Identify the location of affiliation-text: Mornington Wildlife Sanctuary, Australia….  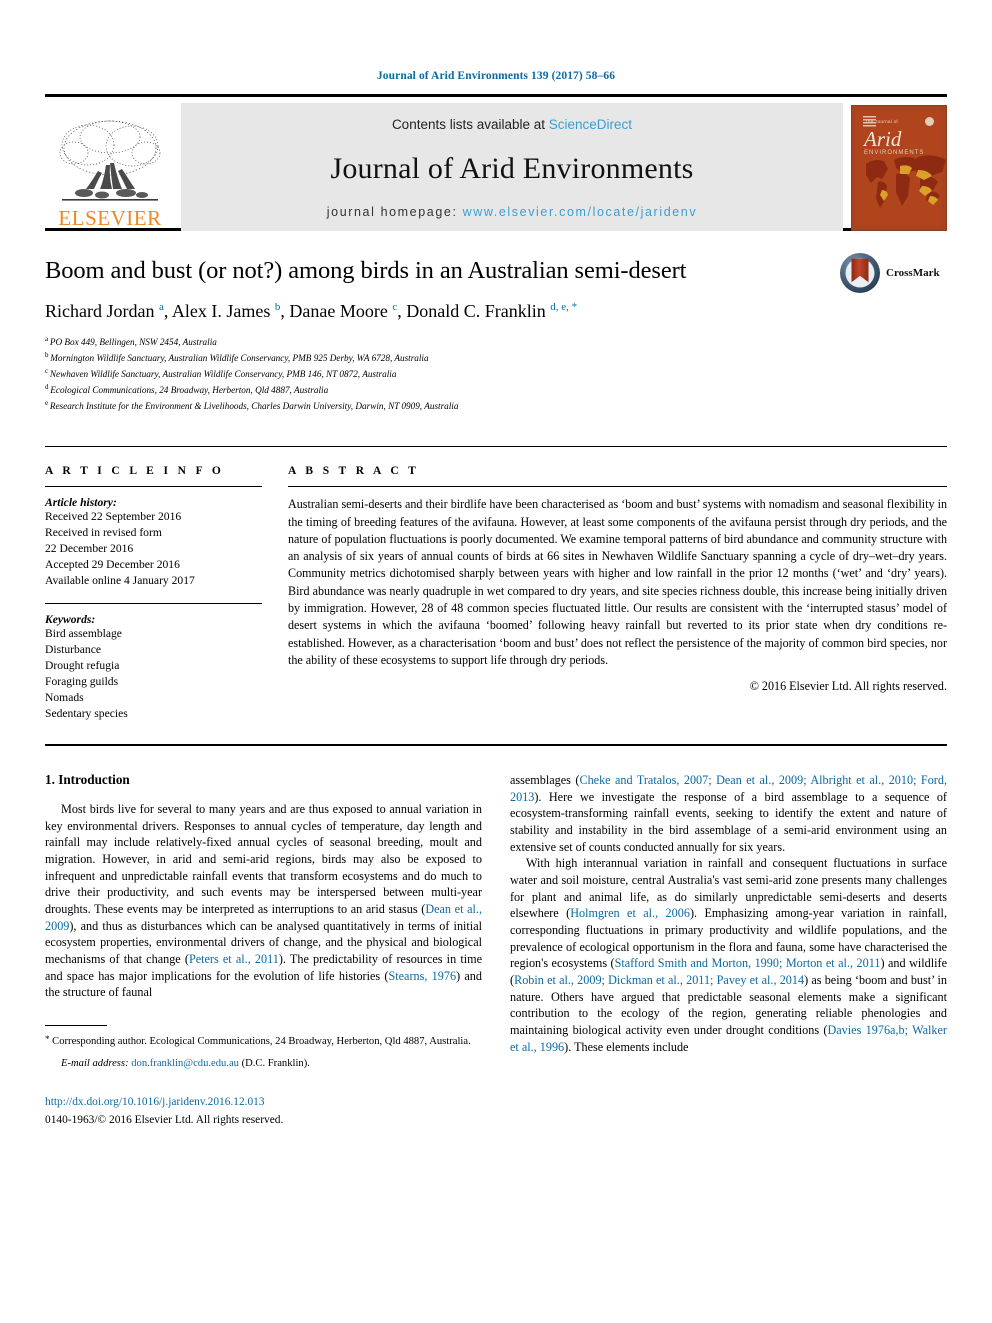
(239, 358).